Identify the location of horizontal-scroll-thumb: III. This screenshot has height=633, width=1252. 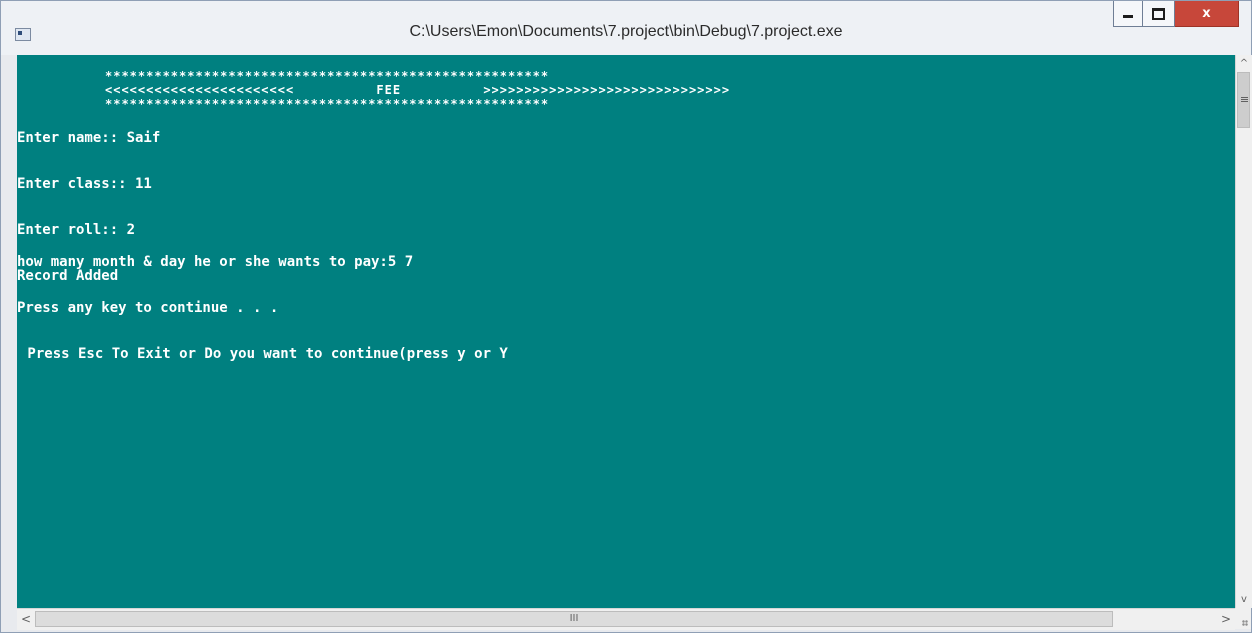
(574, 619).